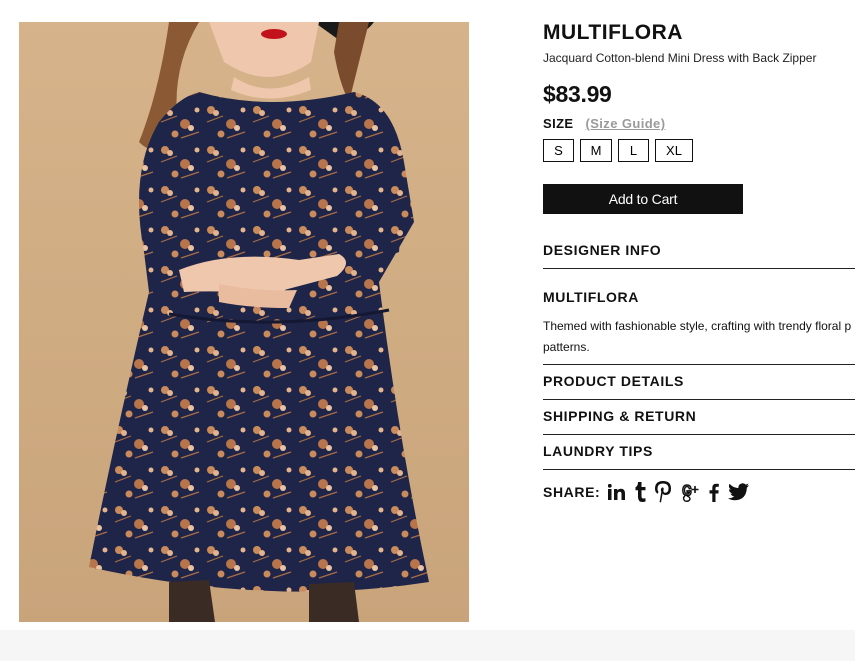  Describe the element at coordinates (598, 451) in the screenshot. I see `laundry-tips-toggle: LAUNDRY TIPS` at that location.